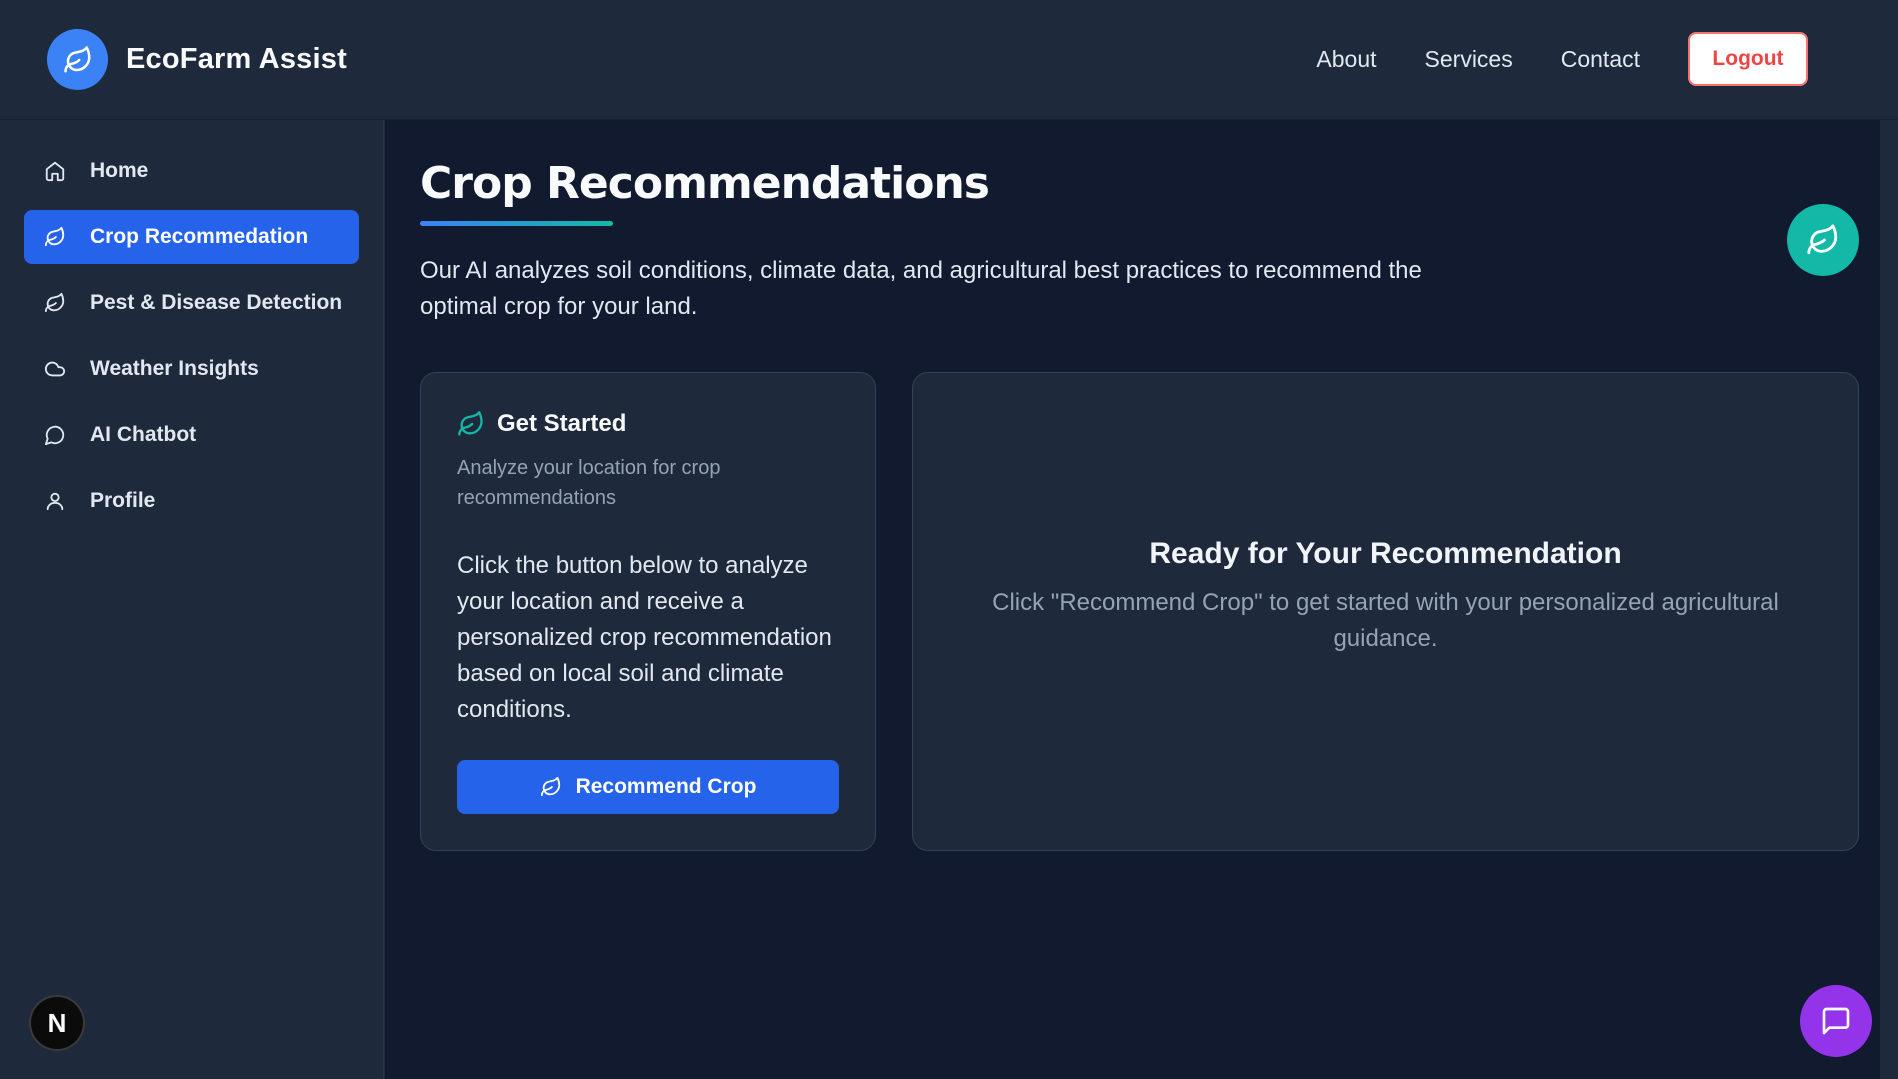 The width and height of the screenshot is (1898, 1079). I want to click on sidebar-item-ai-chatbot: AI Chatbot, so click(191, 435).